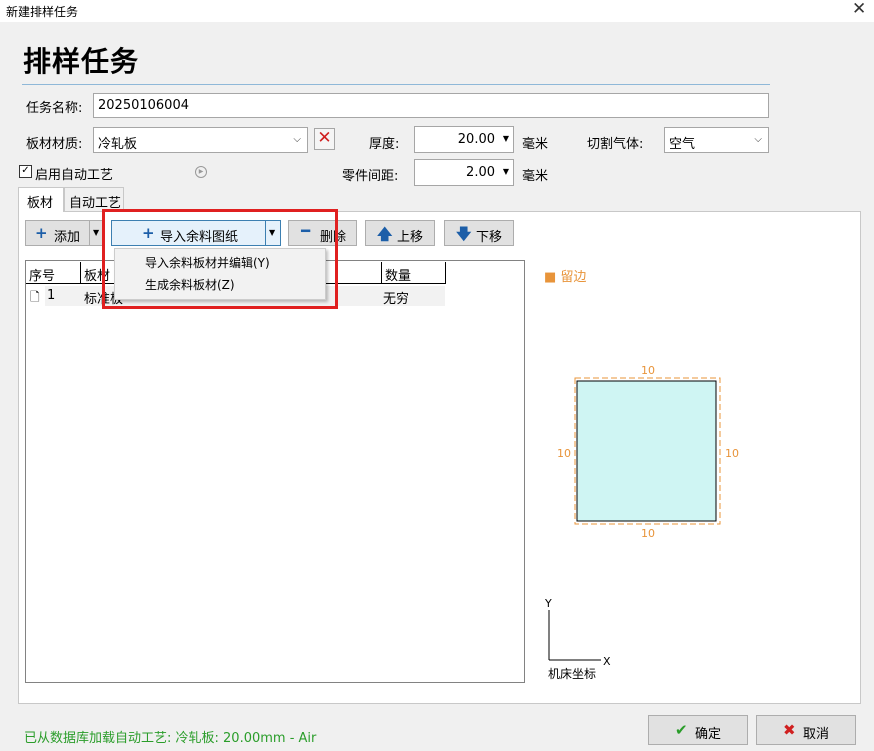  What do you see at coordinates (564, 453) in the screenshot?
I see `margin-left-value: 10` at bounding box center [564, 453].